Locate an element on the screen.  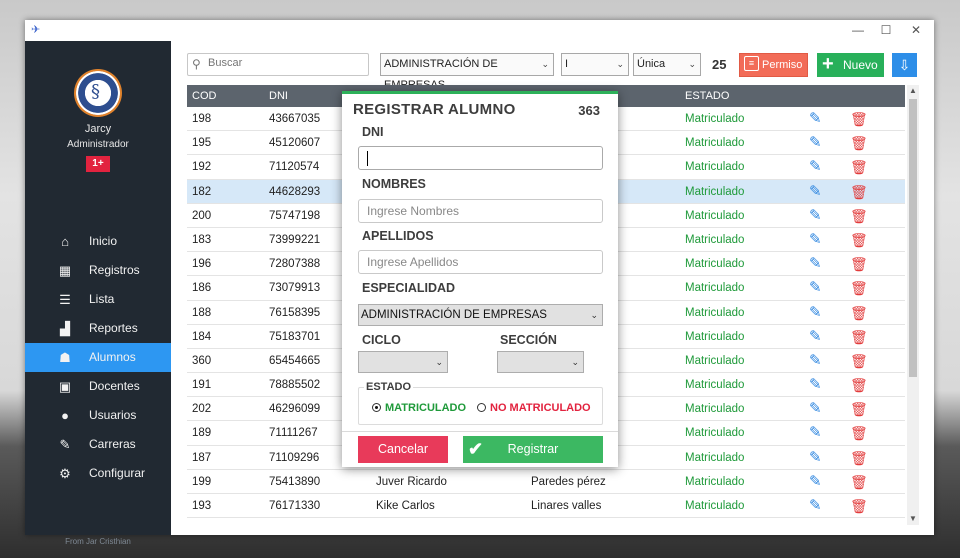
header-estado: ESTADO is located at coordinates (707, 96).